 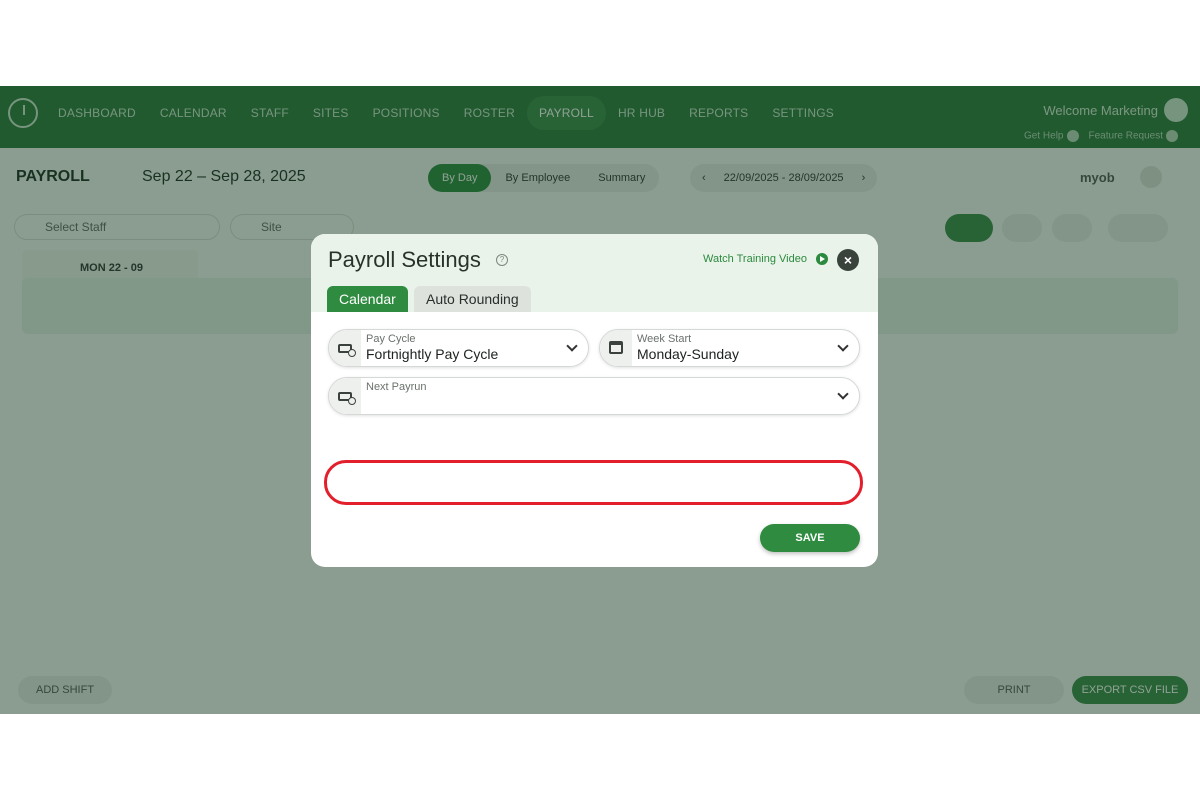 What do you see at coordinates (810, 538) in the screenshot?
I see `save-button: SAVE` at bounding box center [810, 538].